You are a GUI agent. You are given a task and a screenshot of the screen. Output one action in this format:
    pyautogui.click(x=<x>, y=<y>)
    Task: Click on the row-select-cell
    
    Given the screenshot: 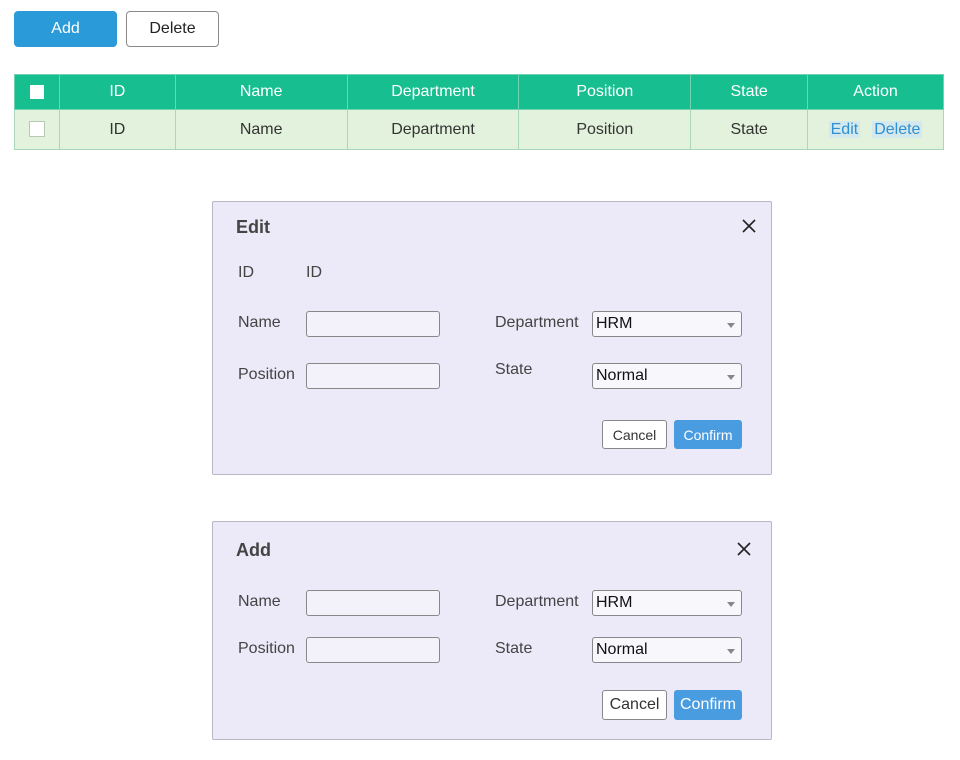 What is the action you would take?
    pyautogui.click(x=37, y=129)
    